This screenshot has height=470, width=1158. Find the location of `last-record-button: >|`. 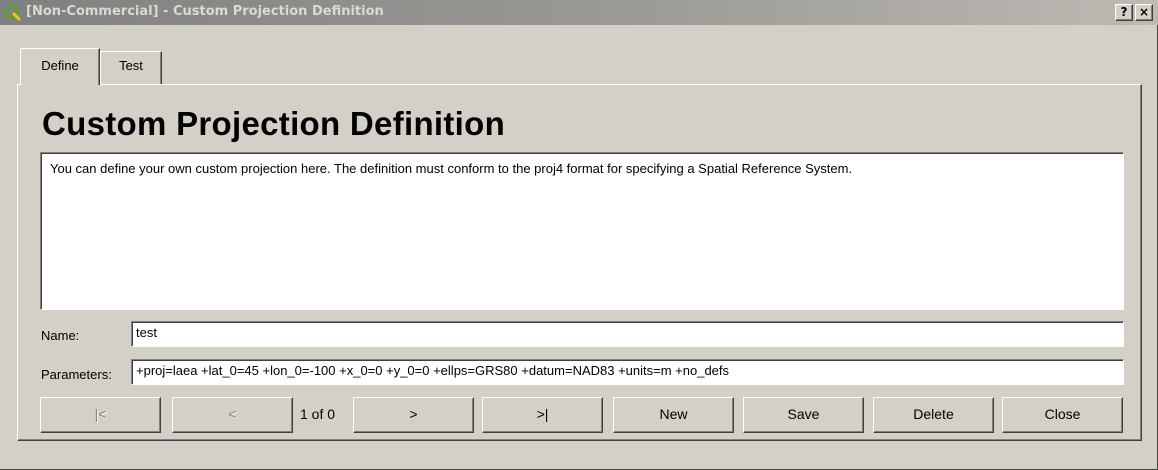

last-record-button: >| is located at coordinates (542, 415).